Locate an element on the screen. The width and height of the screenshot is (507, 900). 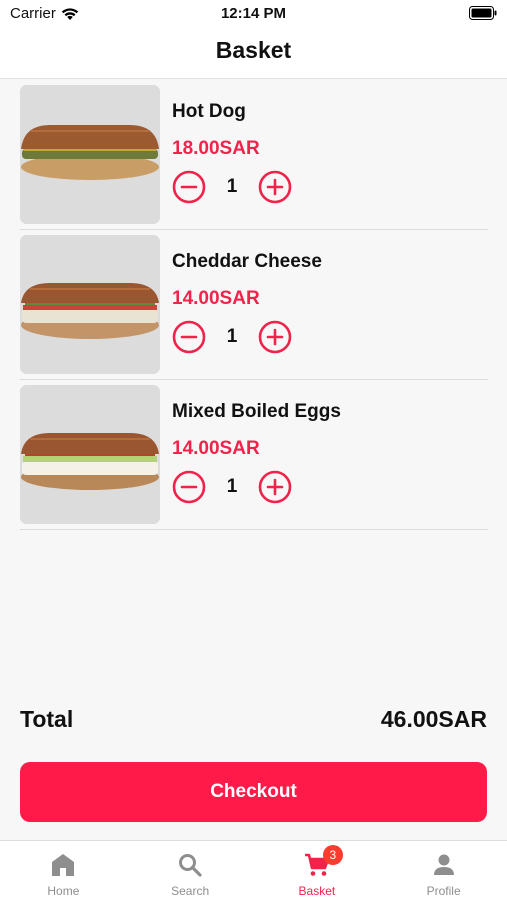
cart-count-badge: 3 is located at coordinates (332, 855).